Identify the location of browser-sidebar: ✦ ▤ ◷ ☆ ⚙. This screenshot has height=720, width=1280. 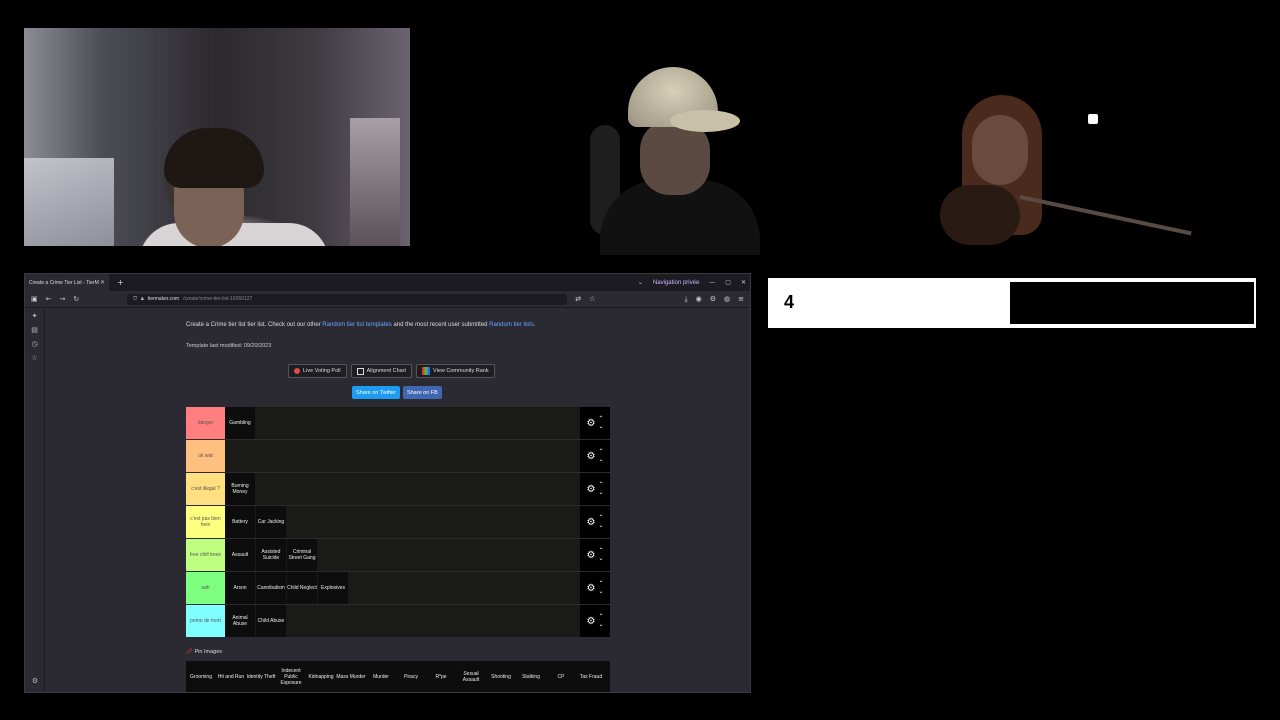
(35, 500).